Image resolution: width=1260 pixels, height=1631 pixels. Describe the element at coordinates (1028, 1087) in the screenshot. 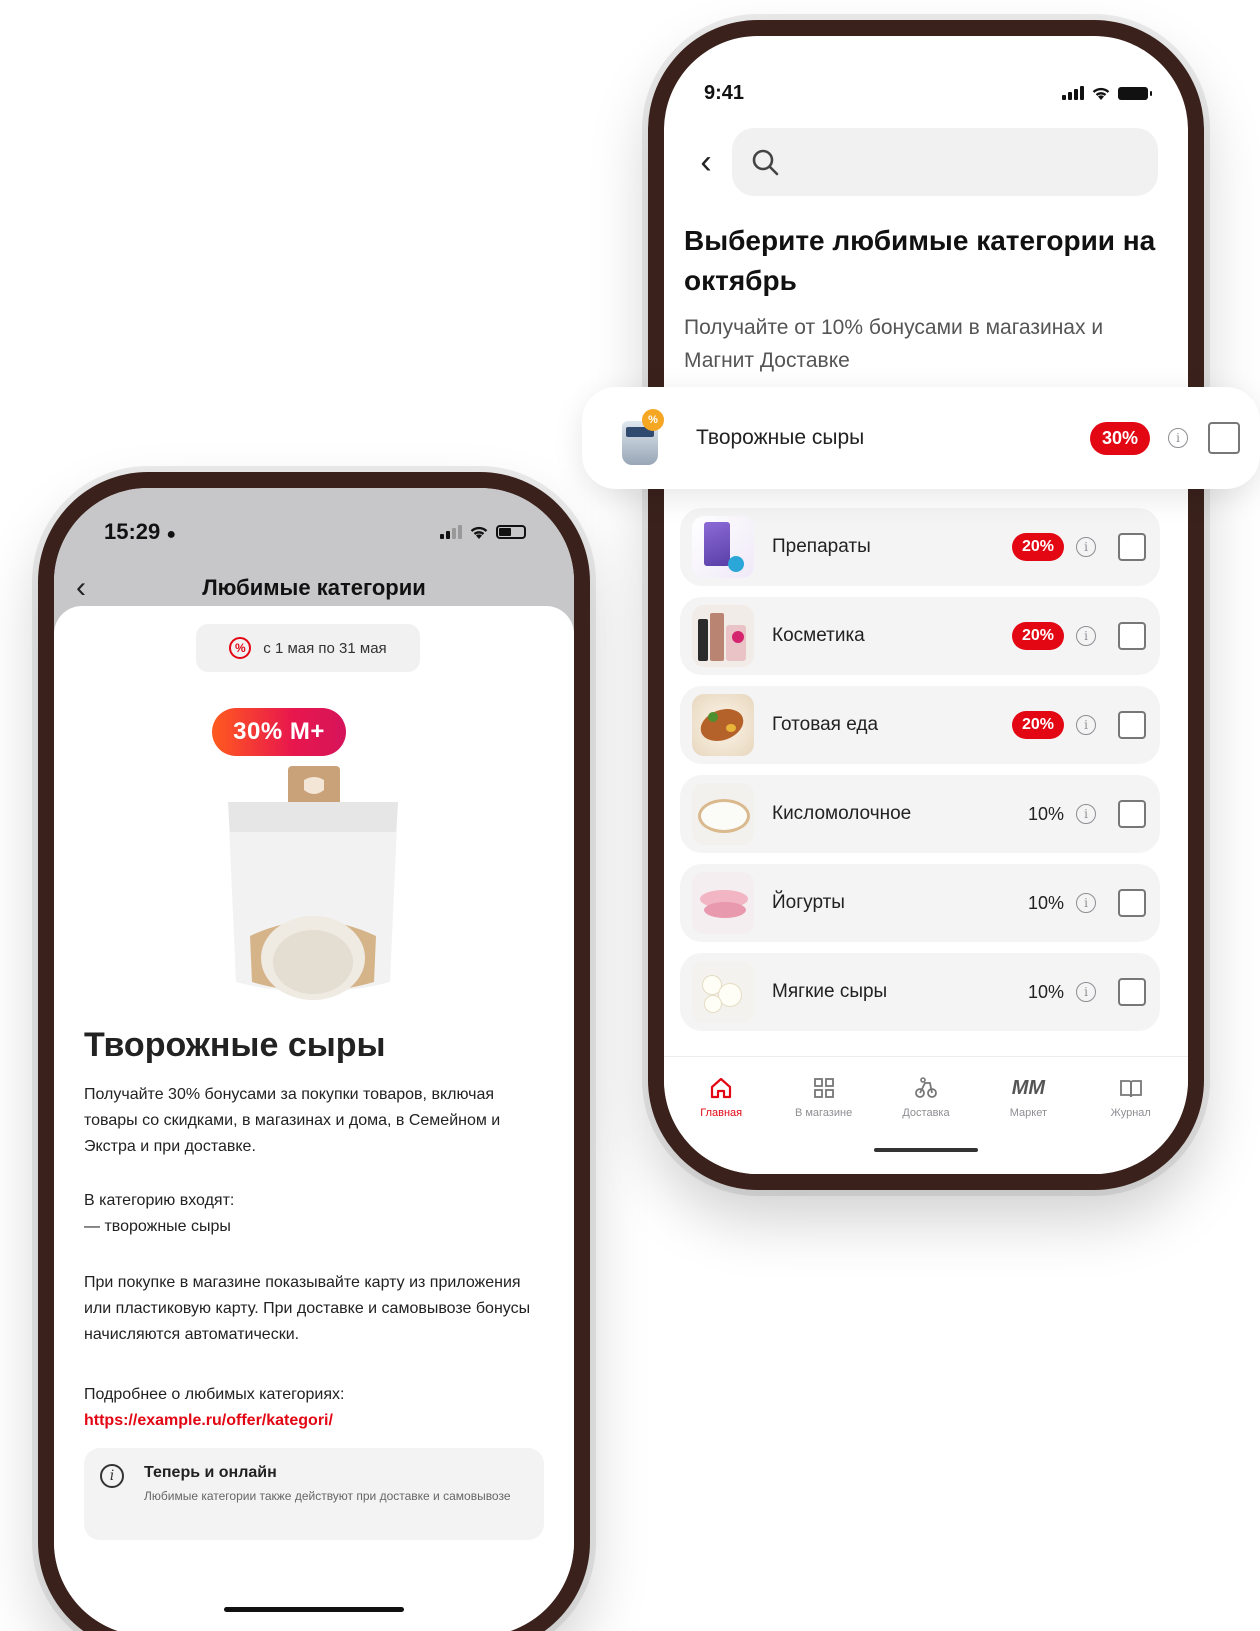

I see `market-logo-icon: MM` at that location.